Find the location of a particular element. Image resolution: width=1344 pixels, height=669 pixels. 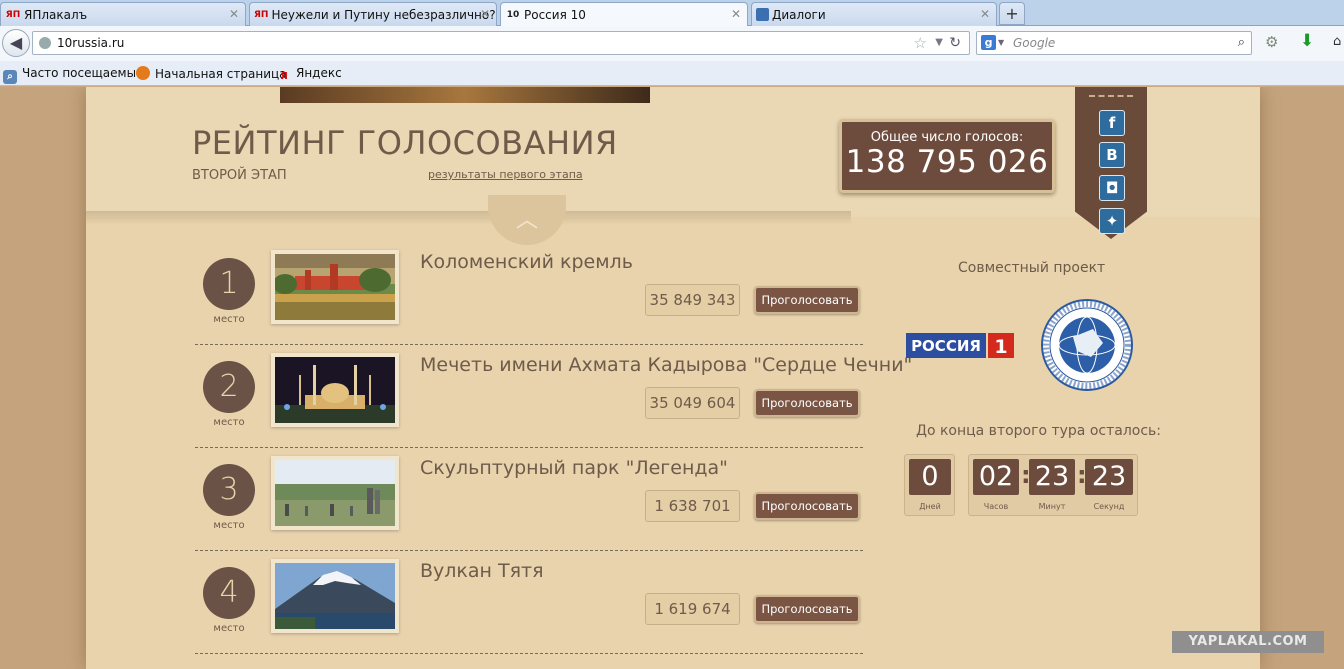

firefox-icon is located at coordinates (143, 73).